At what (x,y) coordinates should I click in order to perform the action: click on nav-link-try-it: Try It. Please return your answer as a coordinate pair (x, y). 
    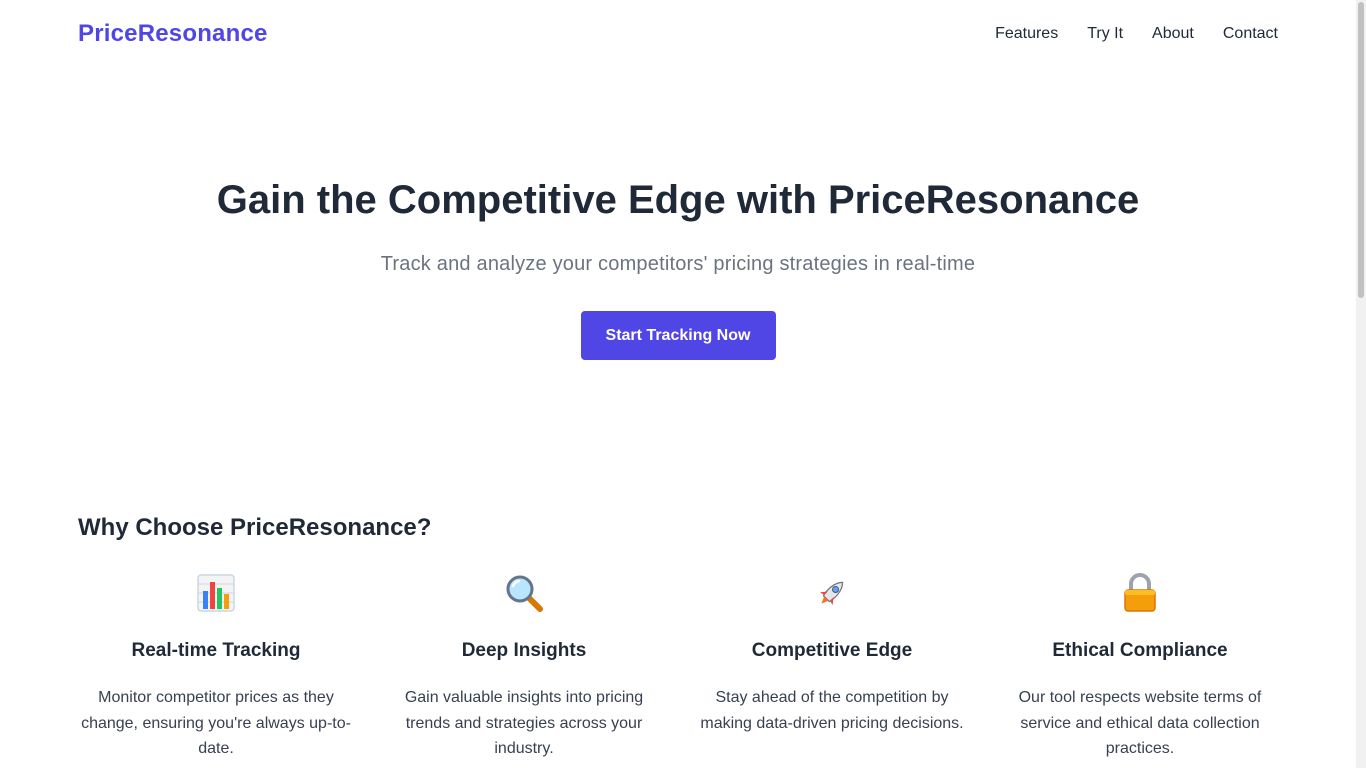
    Looking at the image, I should click on (1105, 34).